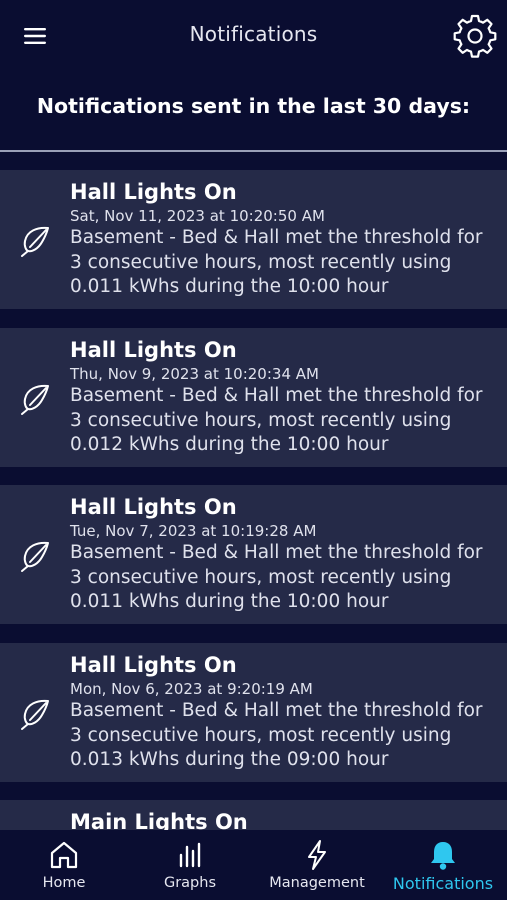  I want to click on tab-graphs: Graphs, so click(190, 865).